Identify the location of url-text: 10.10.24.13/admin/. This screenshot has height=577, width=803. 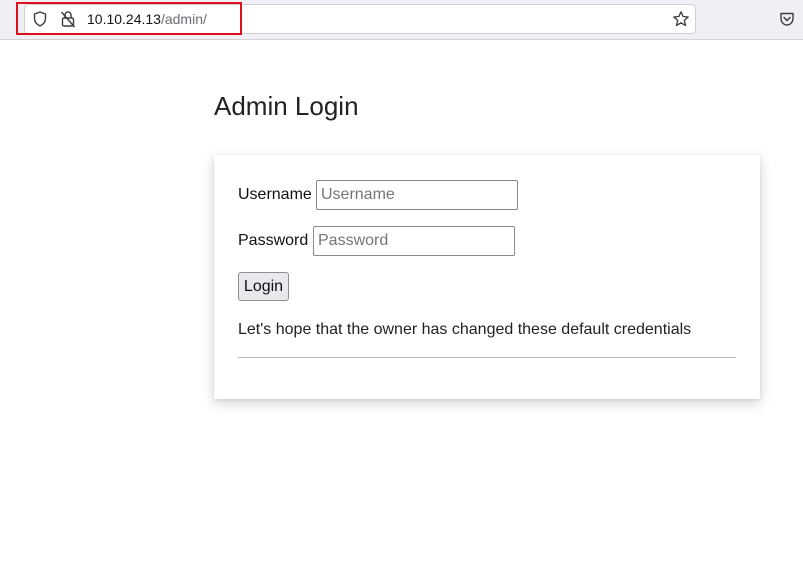
(147, 19).